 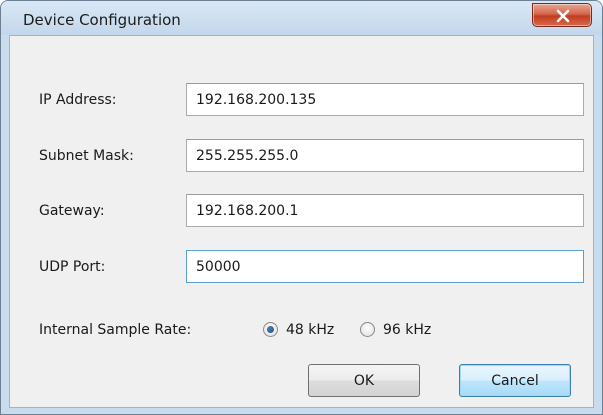 What do you see at coordinates (385, 266) in the screenshot?
I see `udp-port-input` at bounding box center [385, 266].